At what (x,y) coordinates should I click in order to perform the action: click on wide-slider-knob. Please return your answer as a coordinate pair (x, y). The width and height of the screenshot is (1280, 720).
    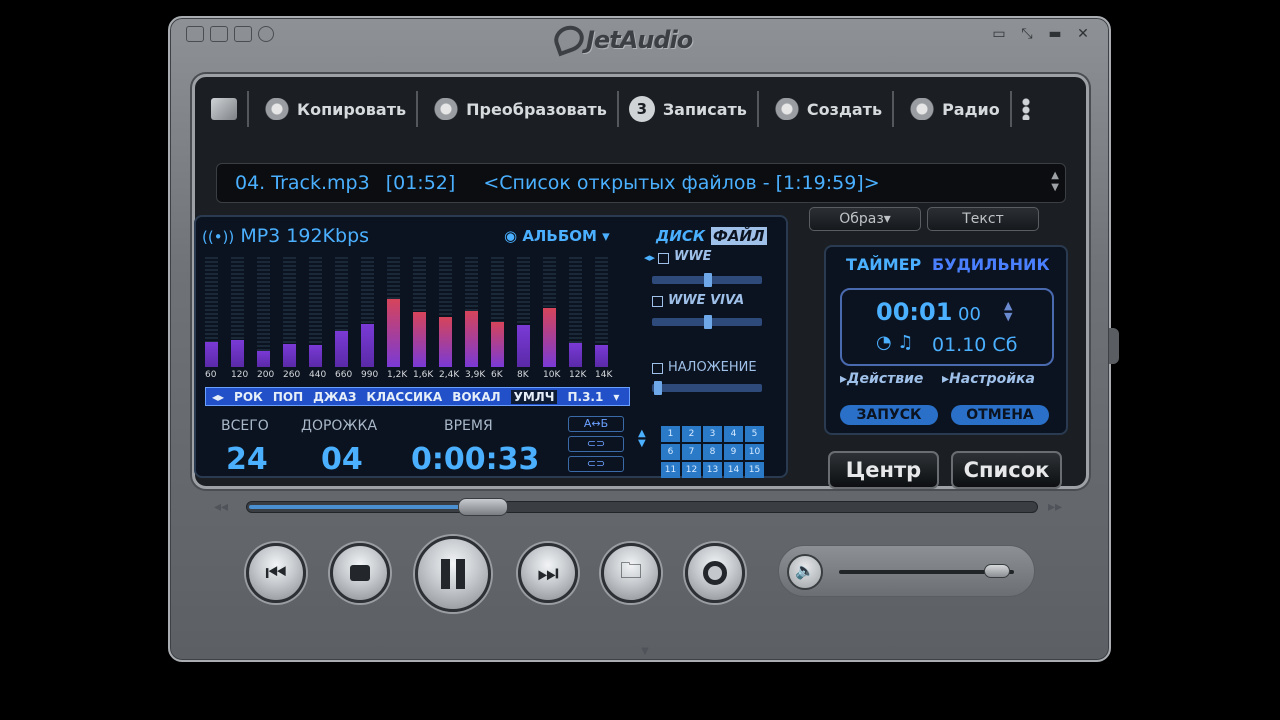
    Looking at the image, I should click on (708, 280).